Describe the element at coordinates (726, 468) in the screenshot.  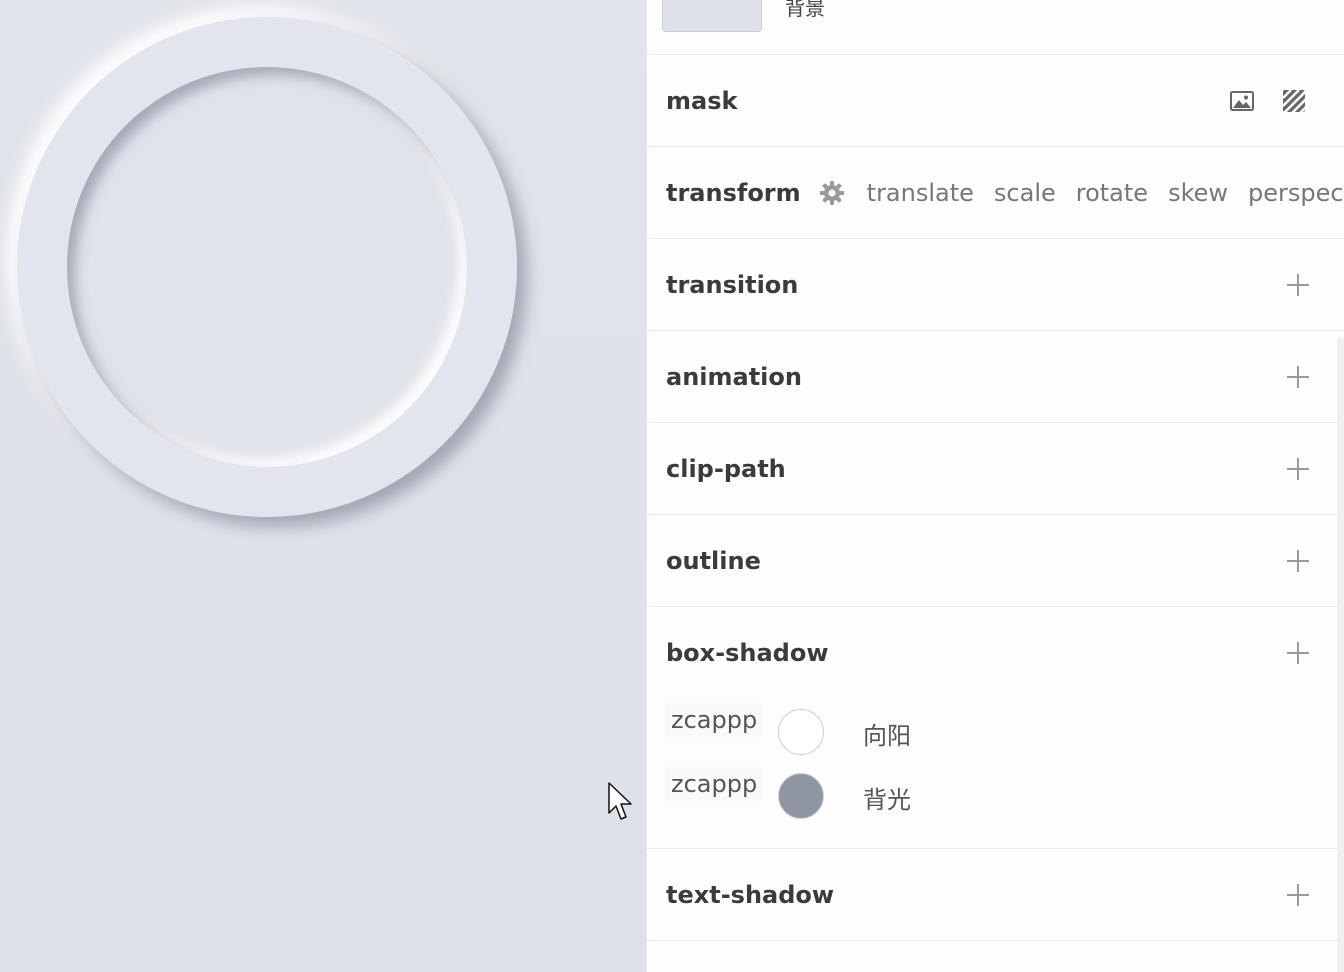
I see `clip-path-title: clip-path` at that location.